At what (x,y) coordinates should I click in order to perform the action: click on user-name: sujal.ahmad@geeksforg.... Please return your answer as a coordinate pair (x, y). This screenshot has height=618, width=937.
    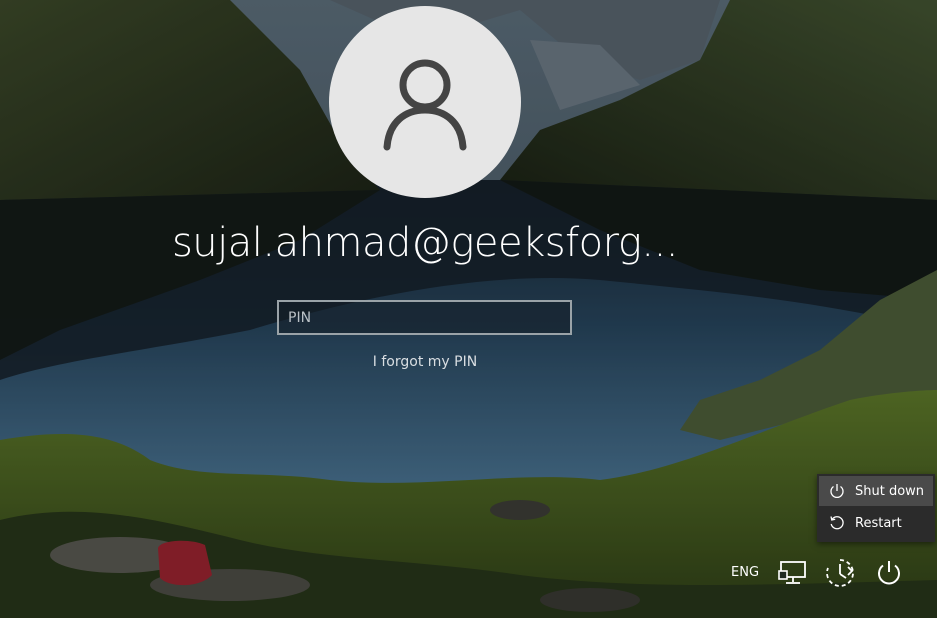
    Looking at the image, I should click on (425, 243).